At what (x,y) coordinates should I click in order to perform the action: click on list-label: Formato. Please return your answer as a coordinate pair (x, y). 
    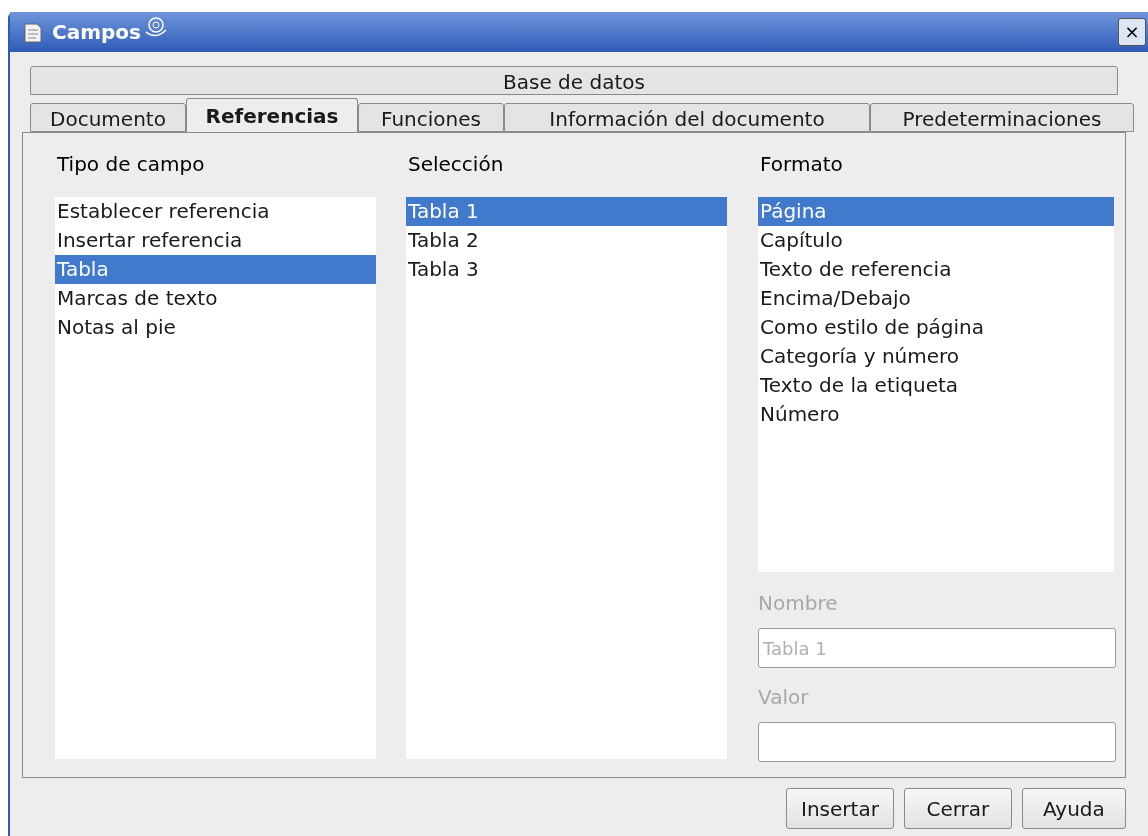
    Looking at the image, I should click on (801, 164).